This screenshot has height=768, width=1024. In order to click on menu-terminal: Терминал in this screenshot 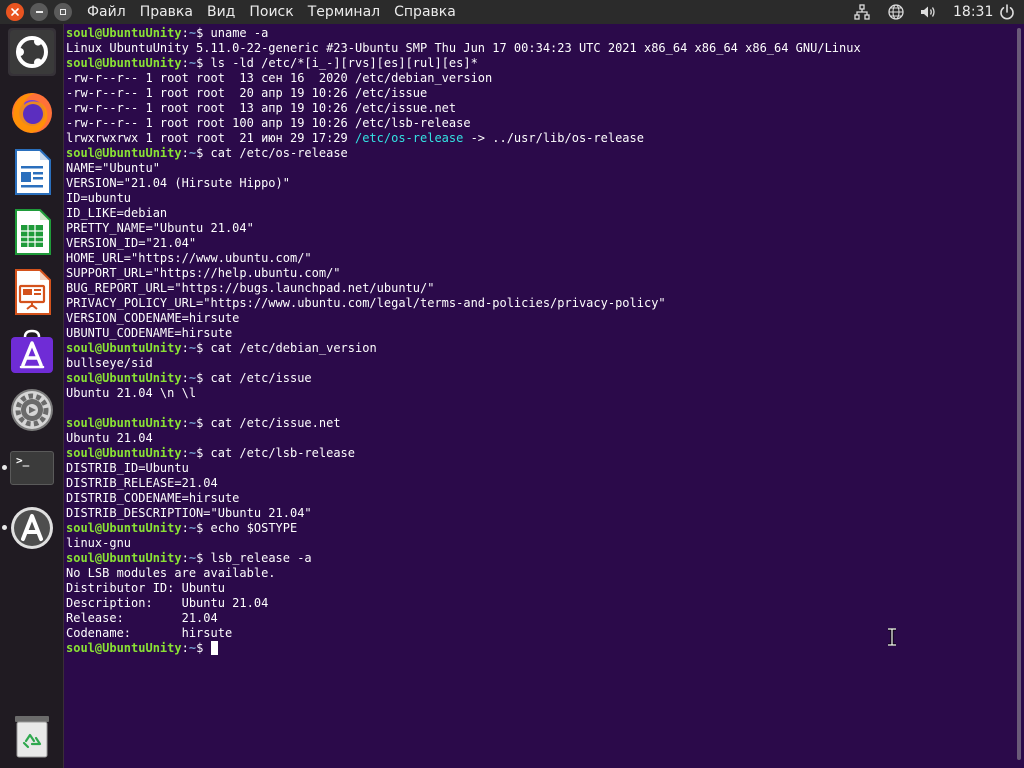, I will do `click(344, 12)`.